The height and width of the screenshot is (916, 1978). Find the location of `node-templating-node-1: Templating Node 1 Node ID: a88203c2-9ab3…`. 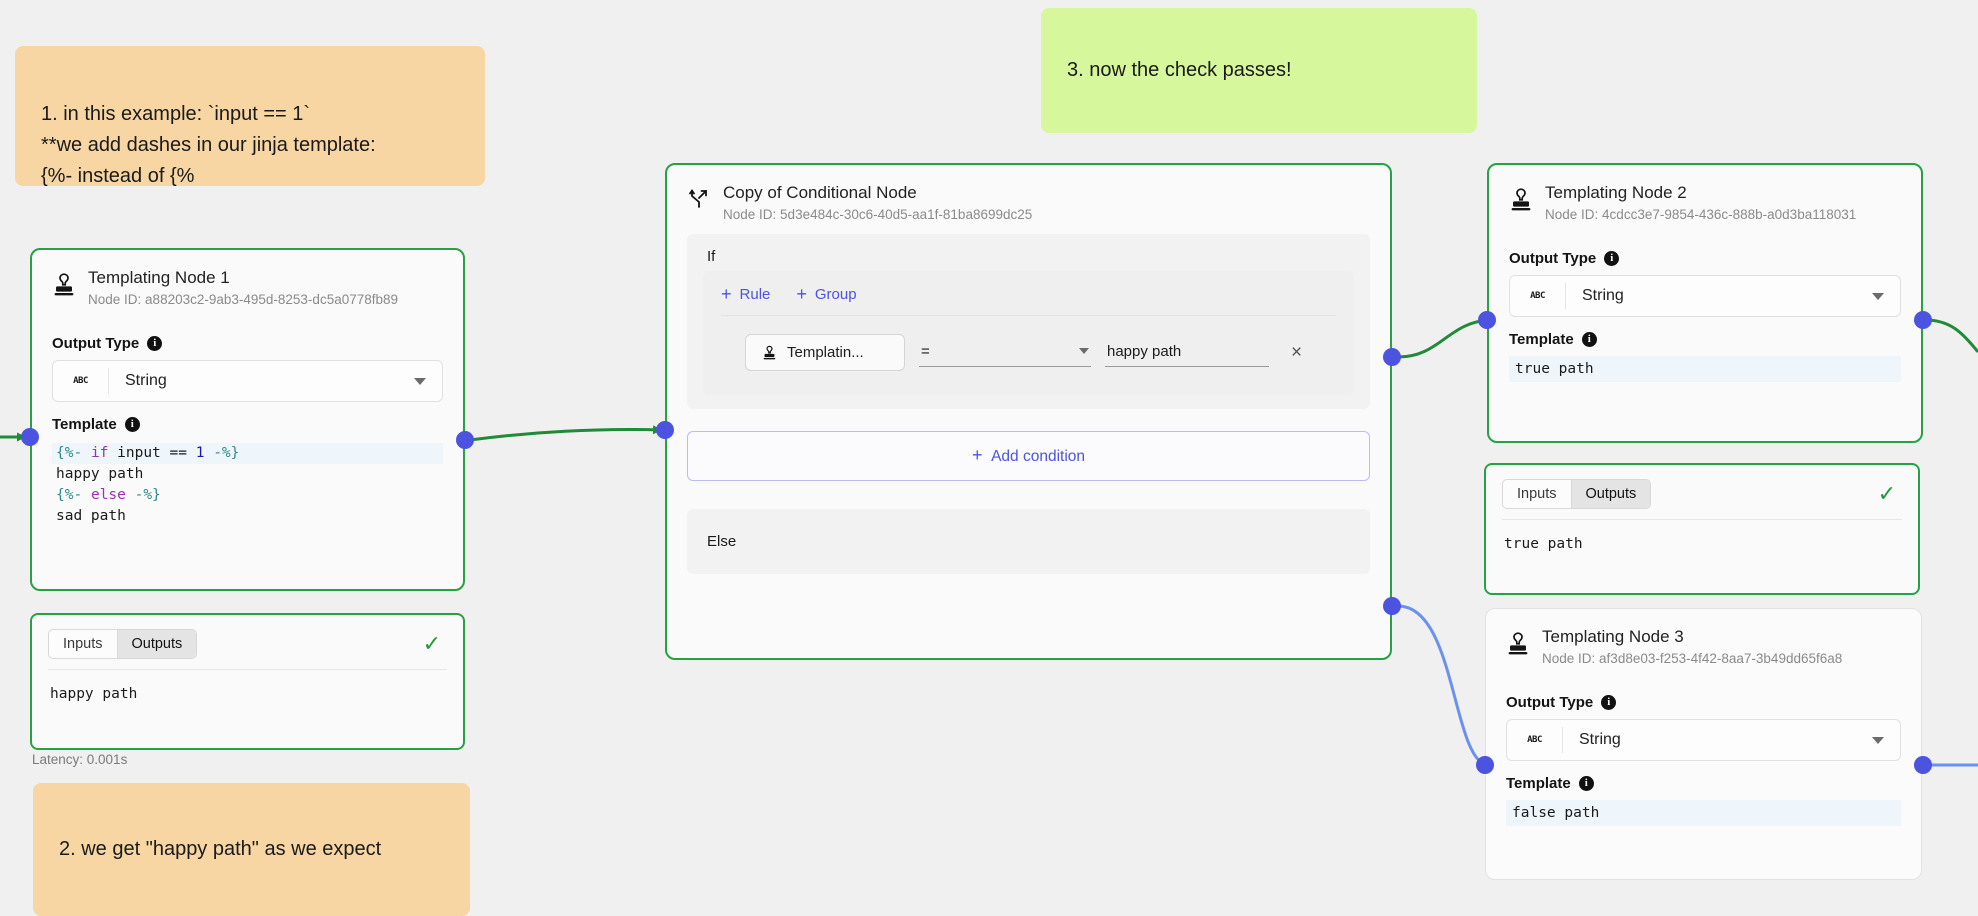

node-templating-node-1: Templating Node 1 Node ID: a88203c2-9ab3… is located at coordinates (247, 419).